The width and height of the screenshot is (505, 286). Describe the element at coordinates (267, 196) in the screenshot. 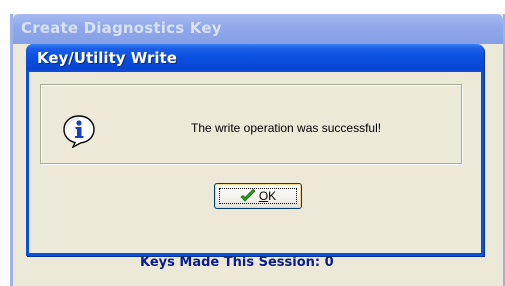

I see `ok-button-label: OK` at that location.